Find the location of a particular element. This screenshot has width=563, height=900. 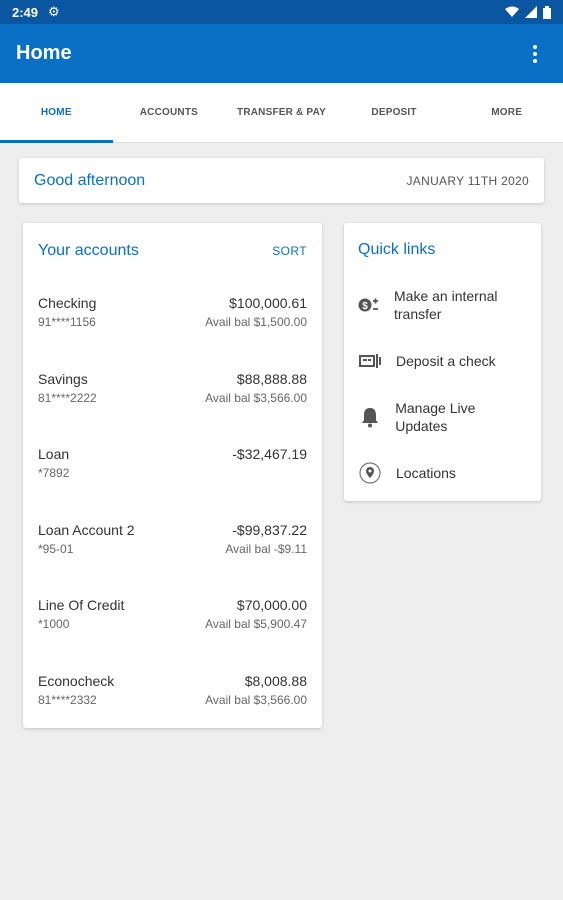

bell-icon is located at coordinates (369, 417).